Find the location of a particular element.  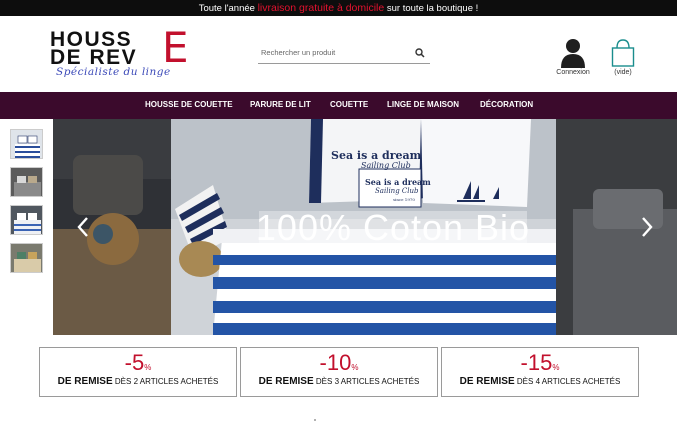

nav-item-linge-de-maison: LINGE DE MAISON is located at coordinates (423, 104).